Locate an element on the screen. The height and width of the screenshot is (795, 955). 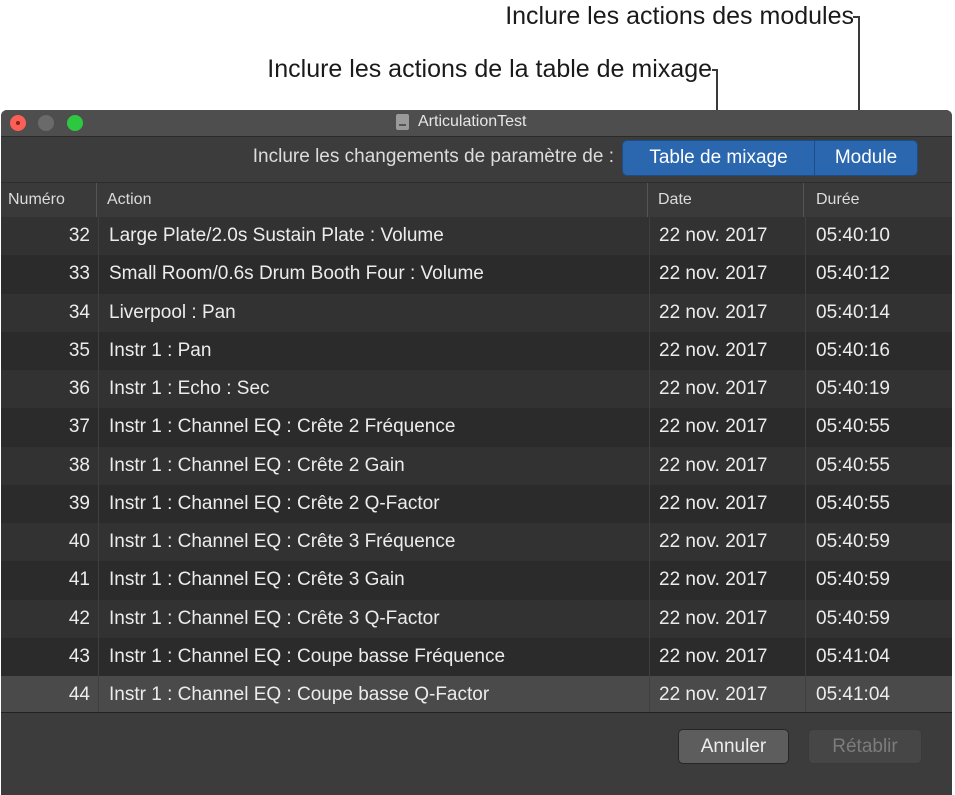
row-number: 39 is located at coordinates (79, 503).